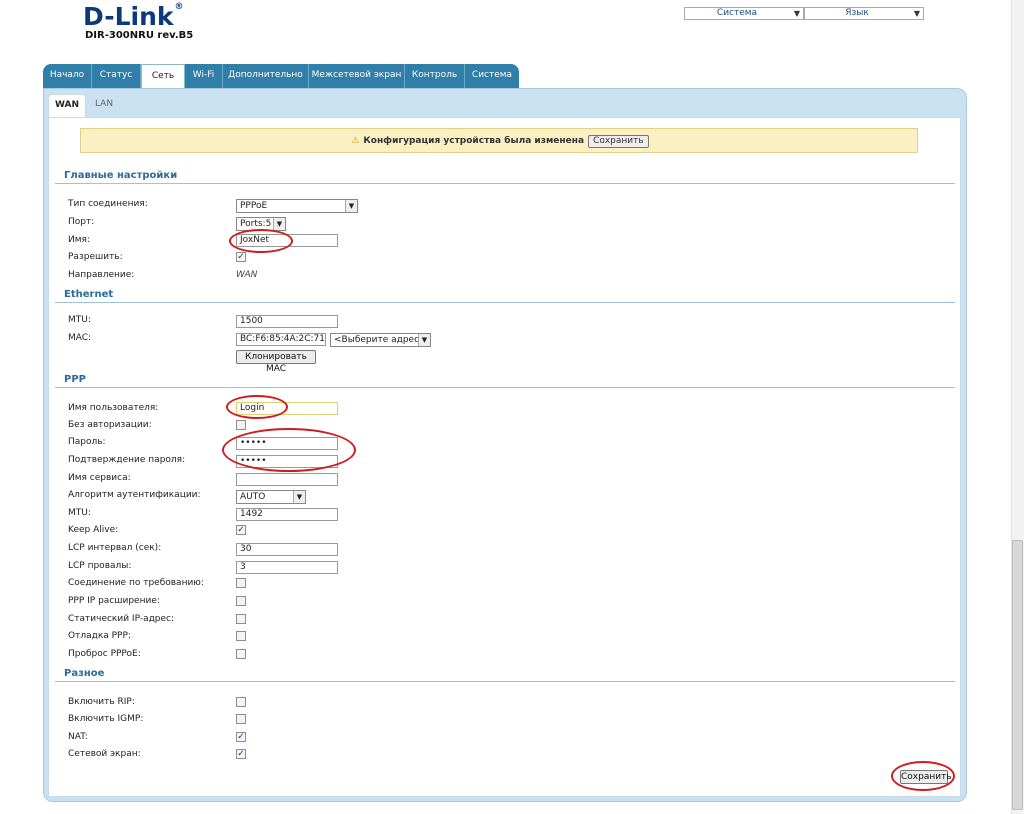 The height and width of the screenshot is (814, 1024). Describe the element at coordinates (281, 339) in the screenshot. I see `mac-field: BC:F6:85:4A:2C:71` at that location.